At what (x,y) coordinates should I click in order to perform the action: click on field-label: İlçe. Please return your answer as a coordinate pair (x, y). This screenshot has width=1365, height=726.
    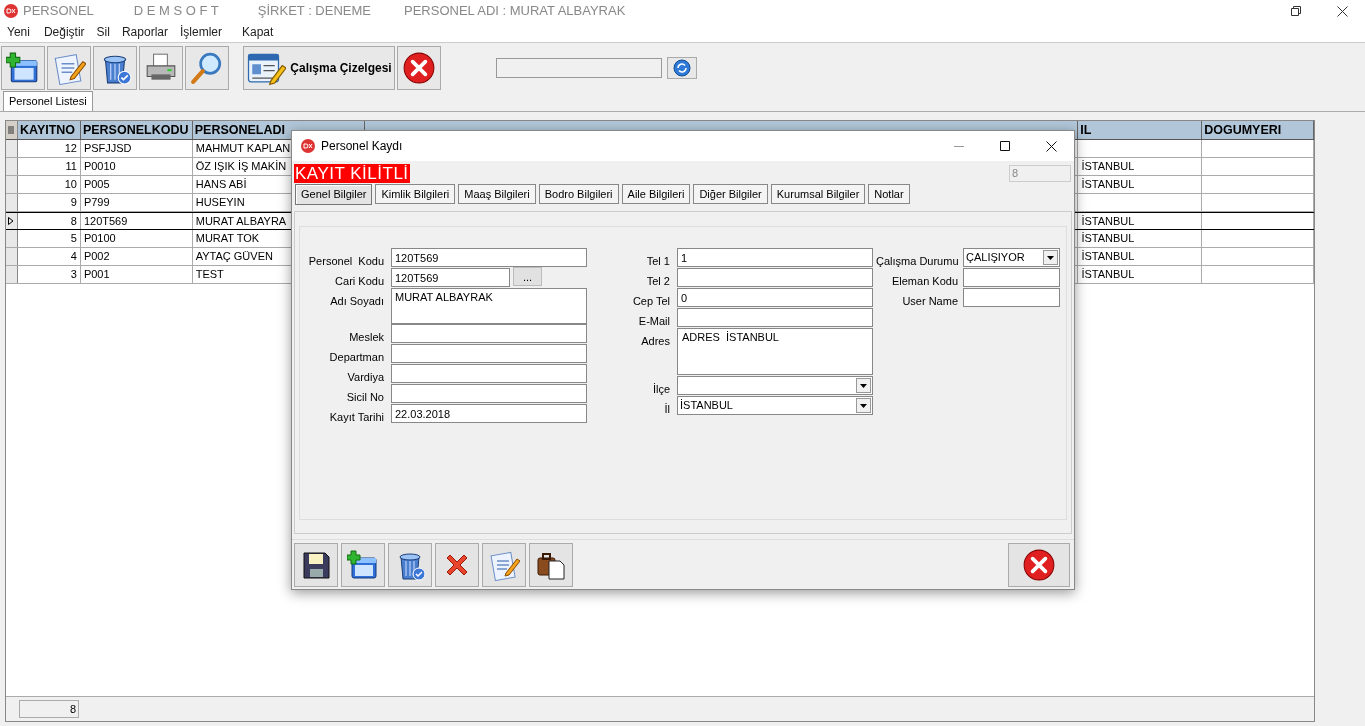
    Looking at the image, I should click on (660, 389).